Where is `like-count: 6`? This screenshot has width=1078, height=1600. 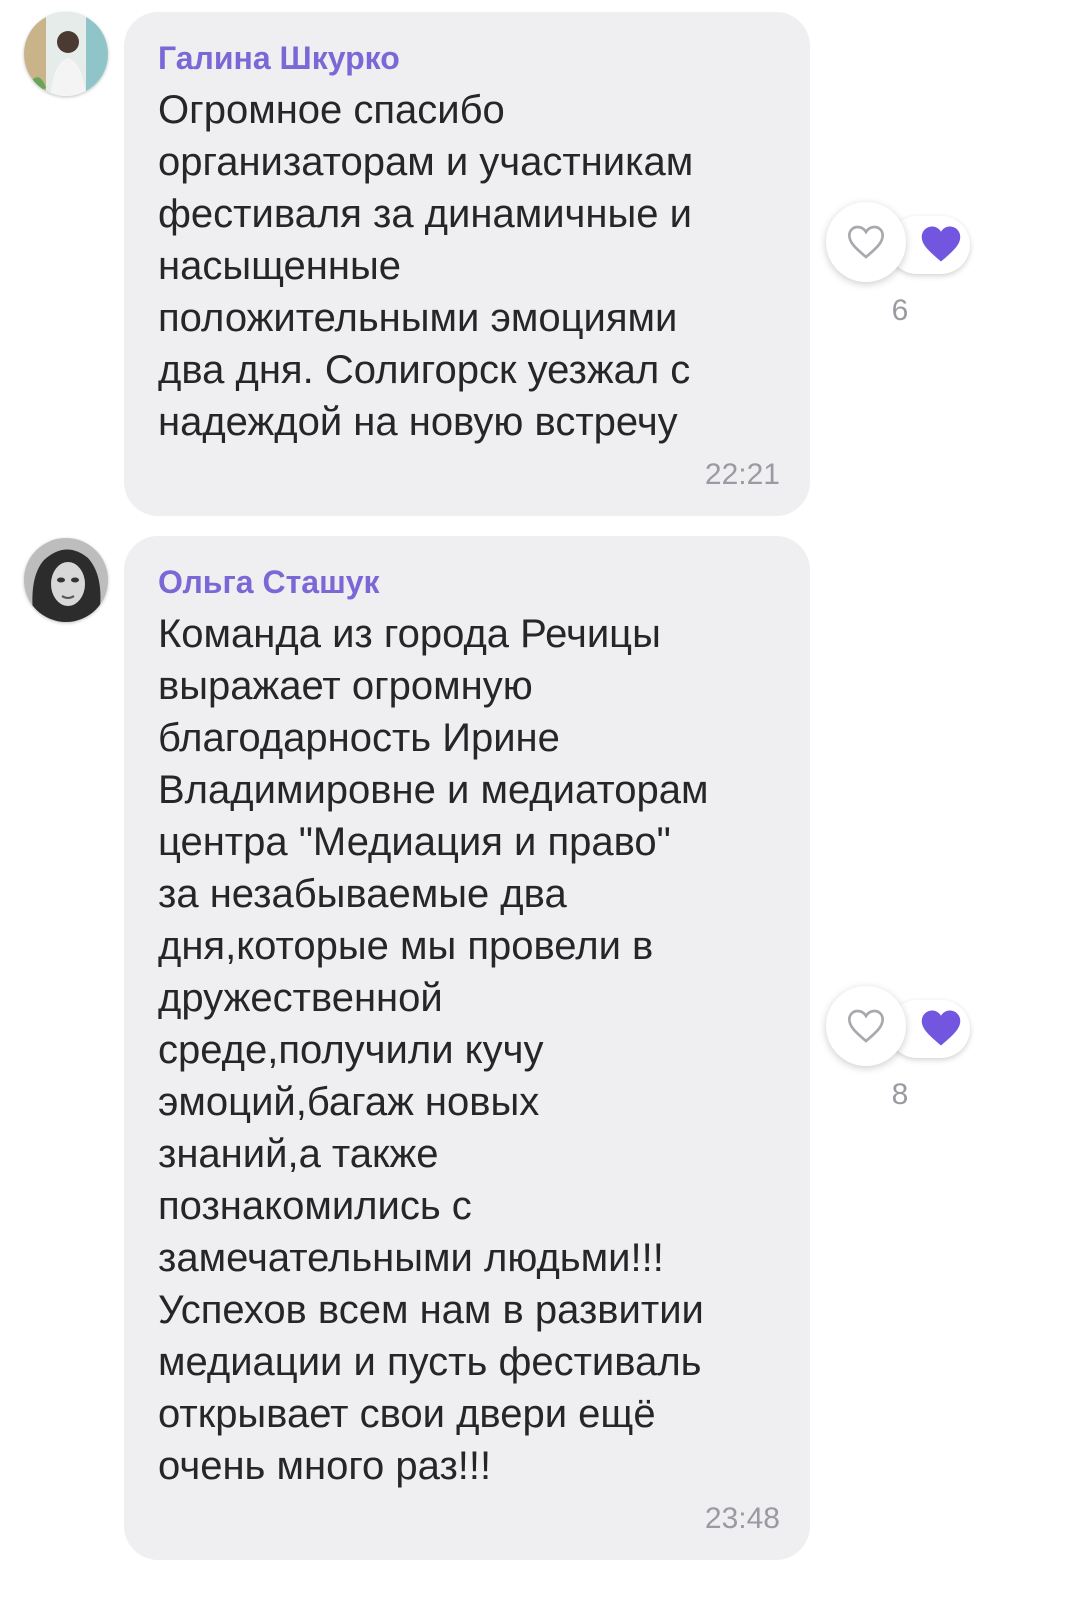 like-count: 6 is located at coordinates (900, 310).